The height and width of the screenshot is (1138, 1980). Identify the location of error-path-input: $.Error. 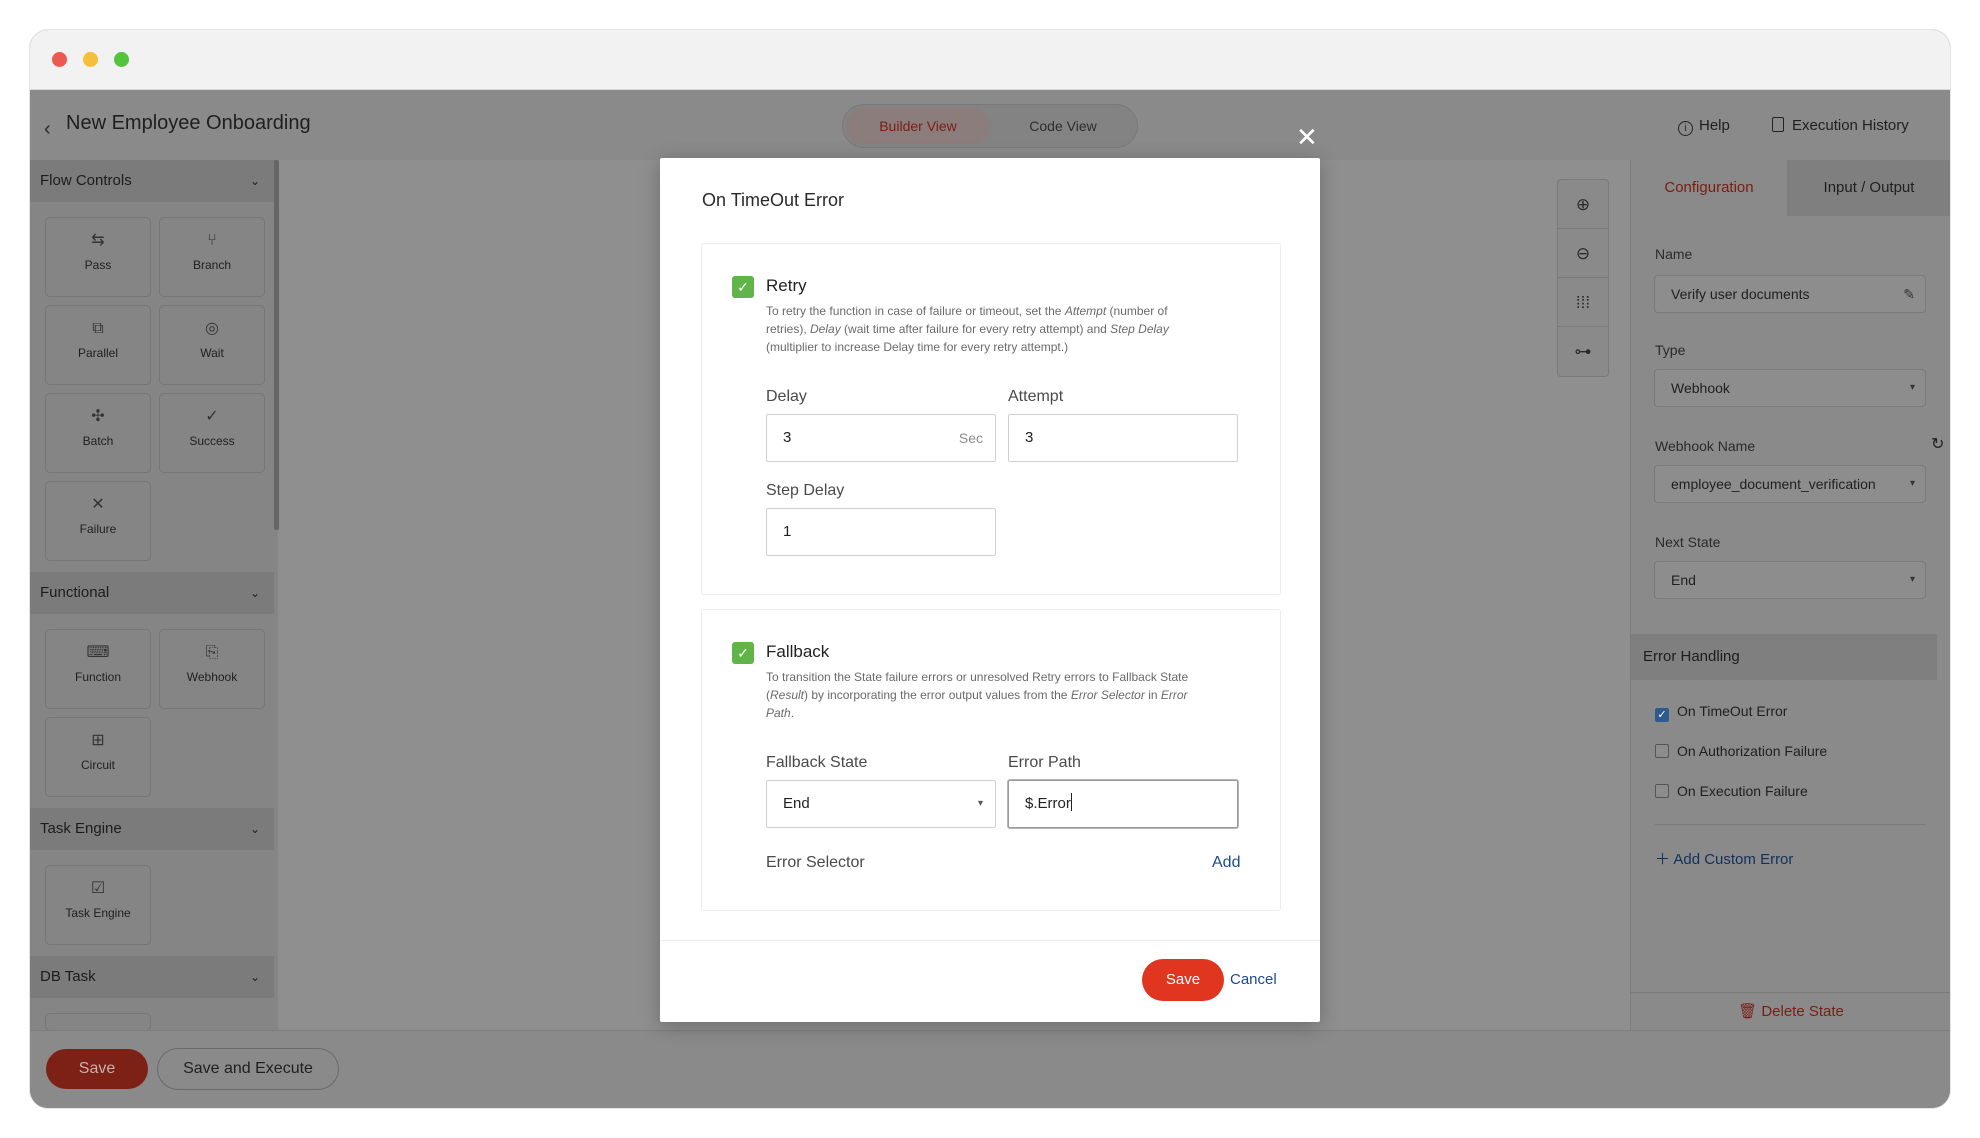
(1123, 804).